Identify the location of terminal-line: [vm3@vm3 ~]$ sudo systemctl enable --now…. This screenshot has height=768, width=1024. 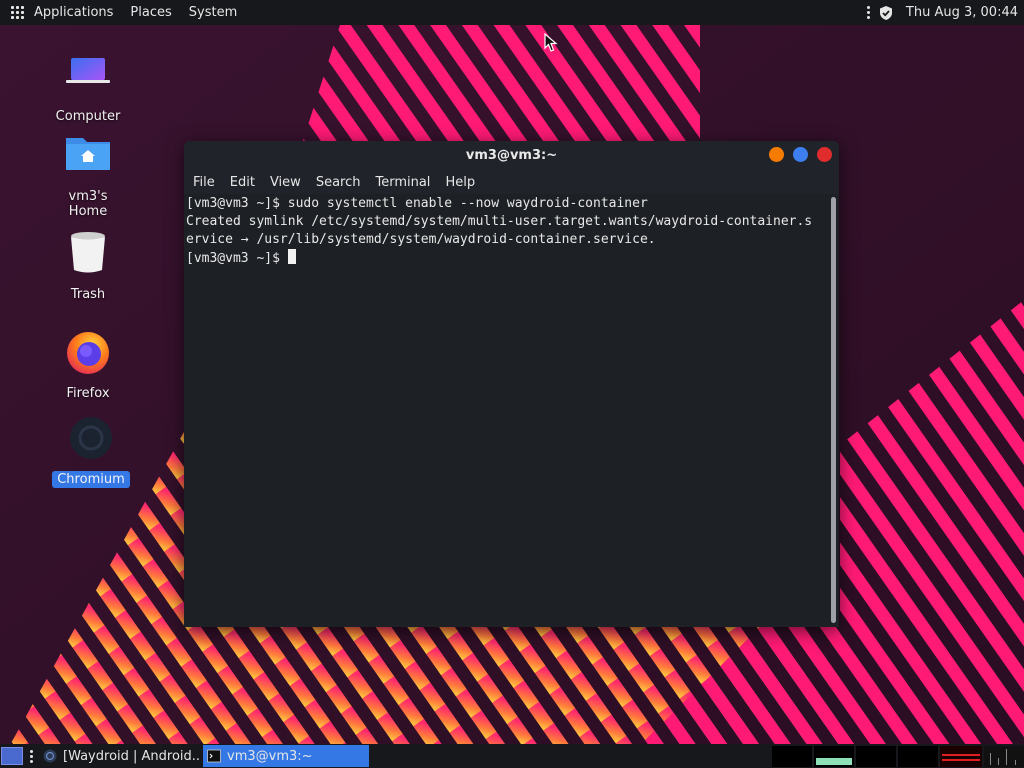
(417, 203).